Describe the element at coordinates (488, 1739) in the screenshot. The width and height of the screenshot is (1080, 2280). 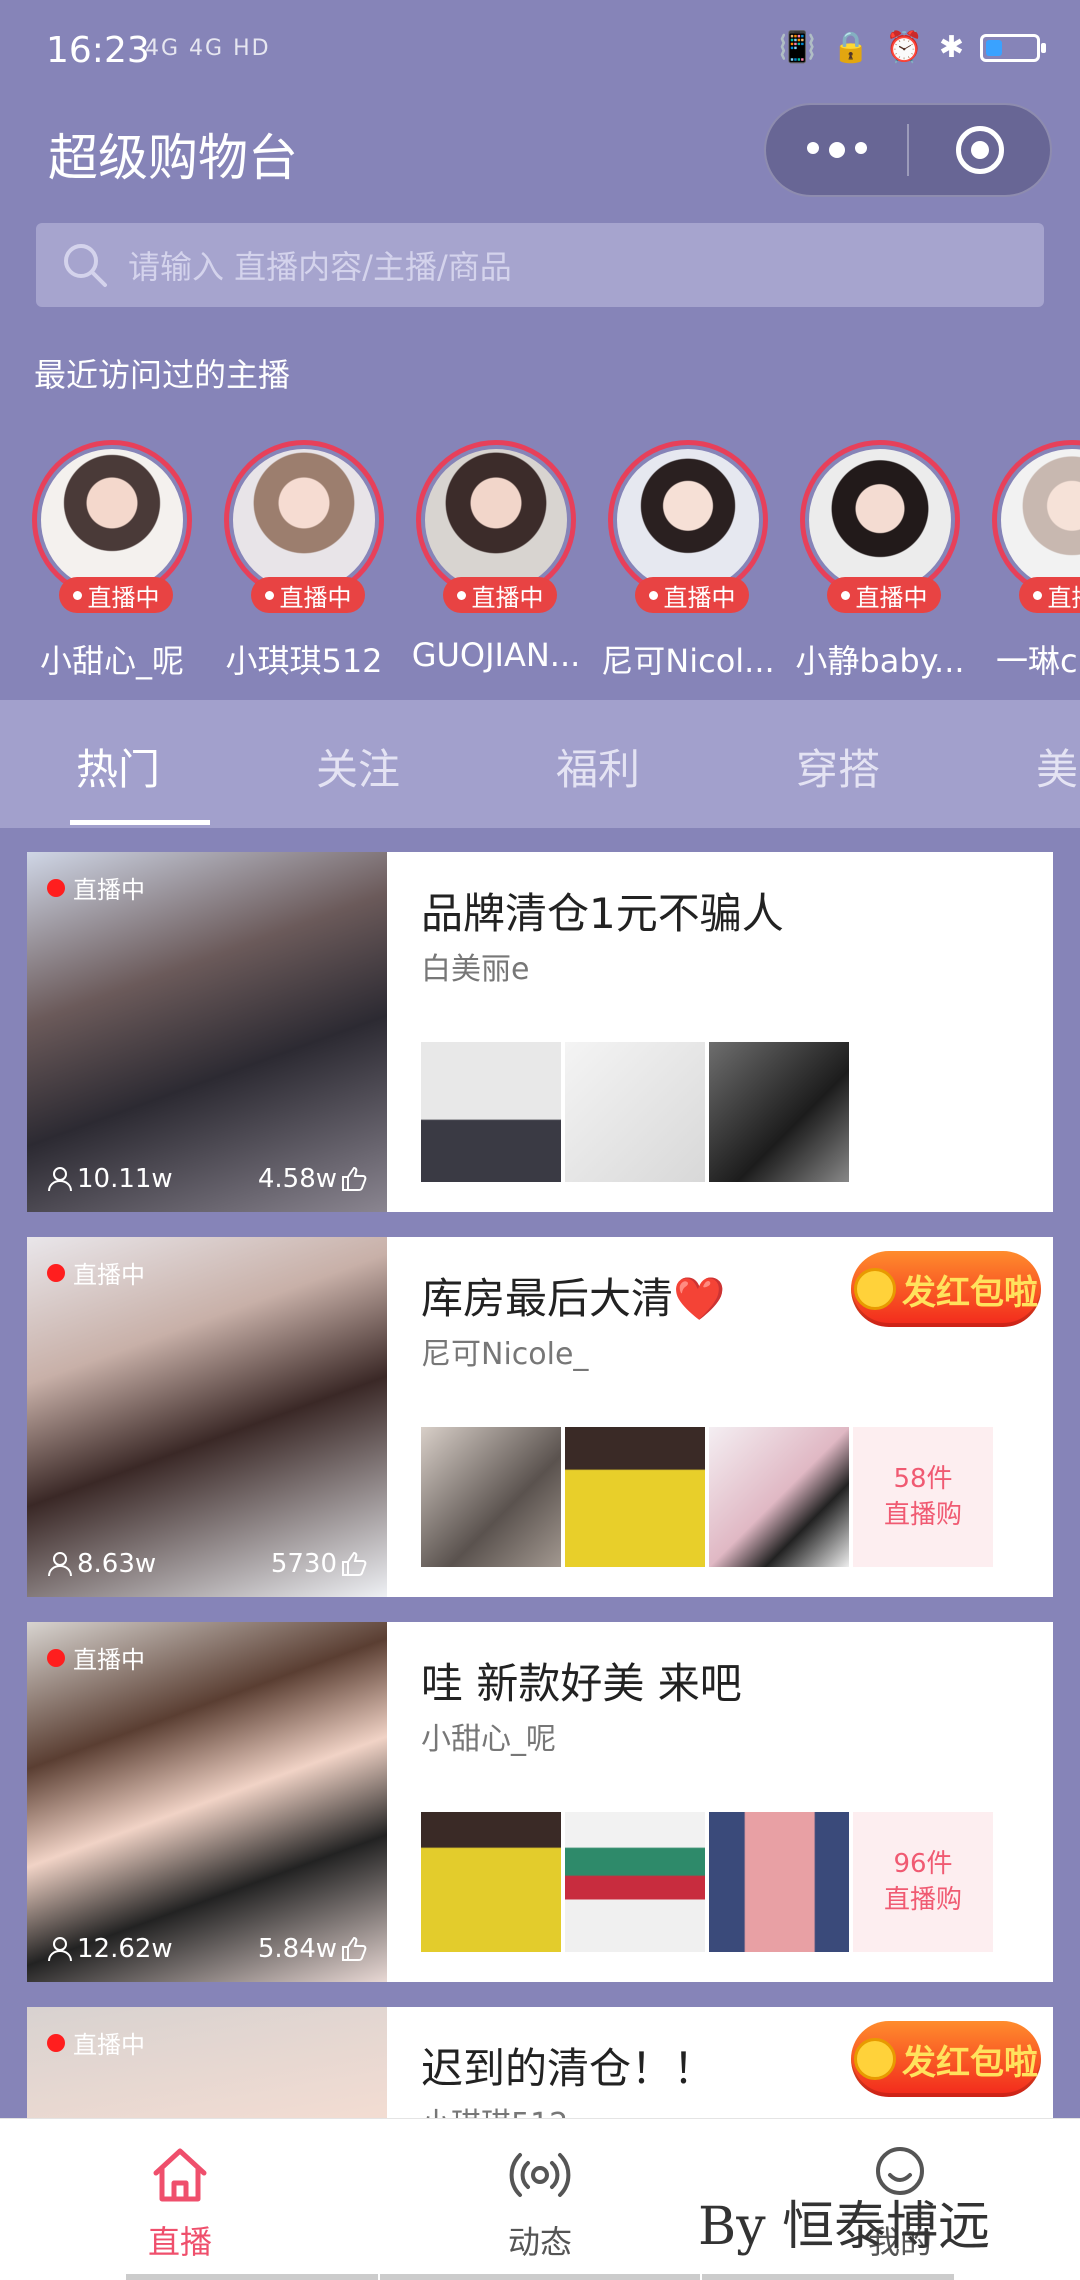
I see `card-host: 小甜心_呢` at that location.